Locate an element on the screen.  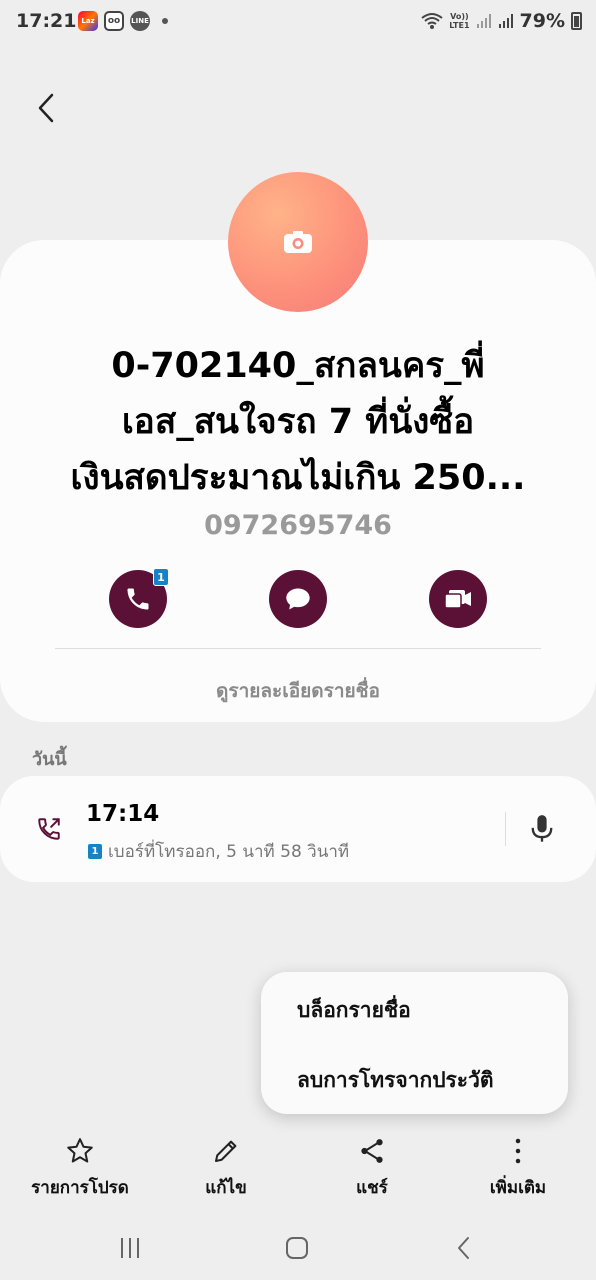
home-icon is located at coordinates (297, 1248).